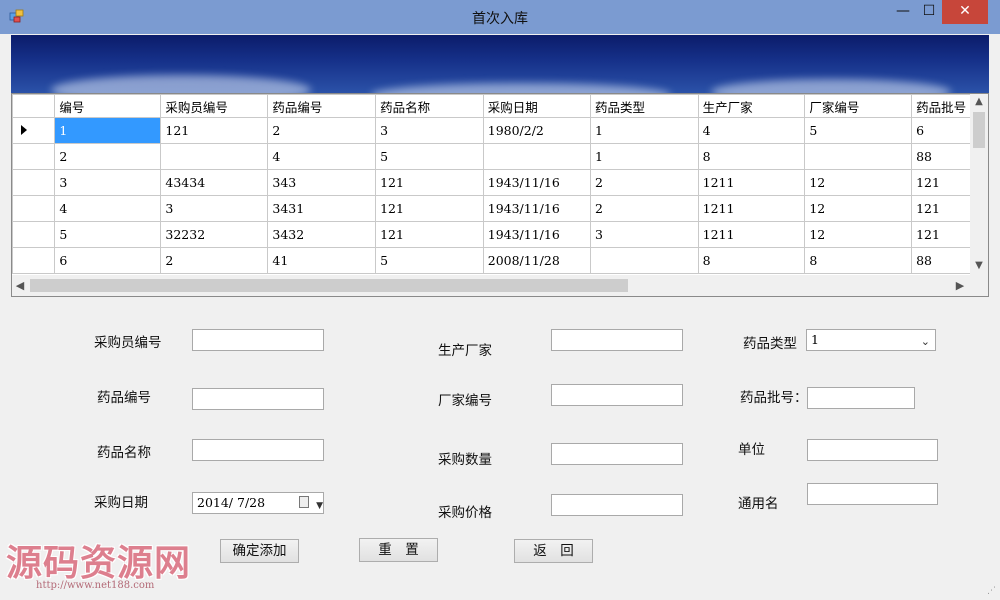  What do you see at coordinates (214, 106) in the screenshot?
I see `column-header: 采购员编号` at bounding box center [214, 106].